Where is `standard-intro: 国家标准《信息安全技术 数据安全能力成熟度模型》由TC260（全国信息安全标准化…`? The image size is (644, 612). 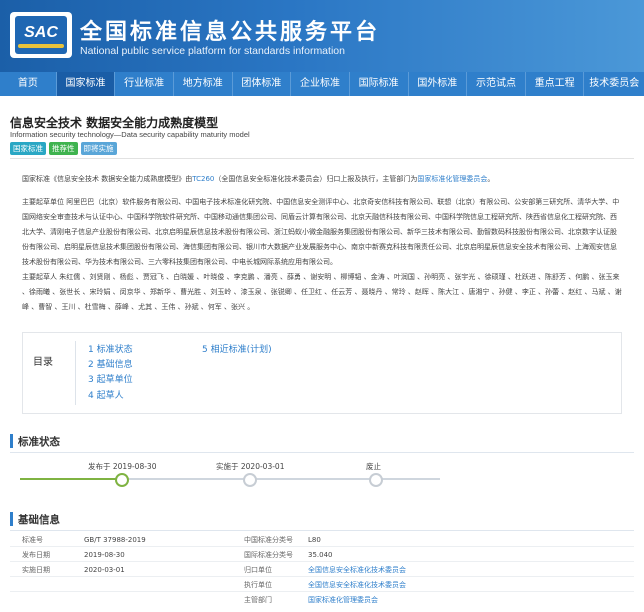
standard-intro: 国家标准《信息安全技术 数据安全能力成熟度模型》由TC260（全国信息安全标准化… is located at coordinates (322, 179).